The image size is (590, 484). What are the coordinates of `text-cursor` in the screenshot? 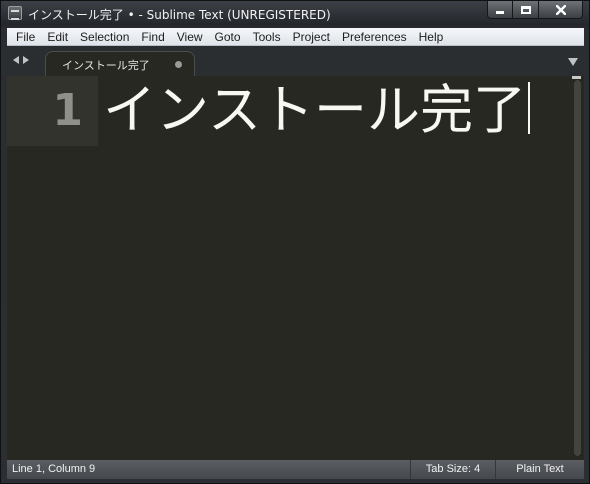 It's located at (528, 108).